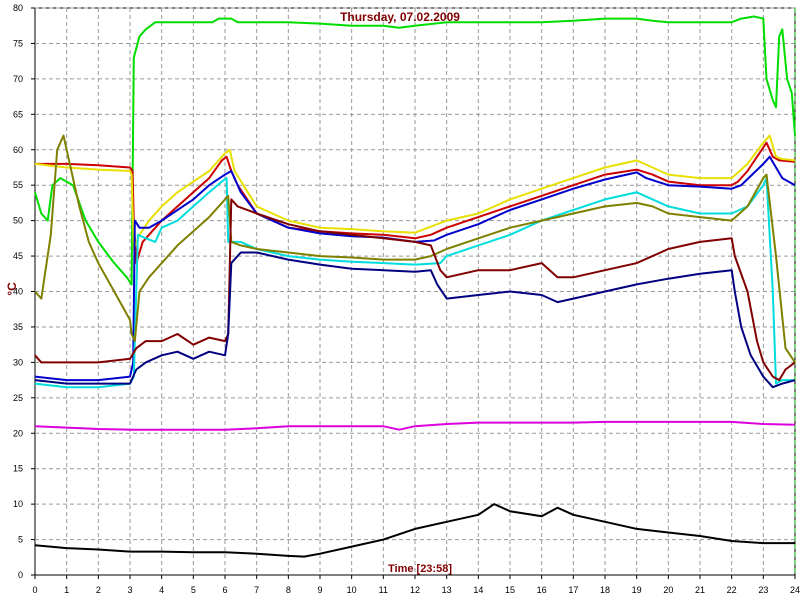  What do you see at coordinates (18, 43) in the screenshot?
I see `y-tick-label: 75` at bounding box center [18, 43].